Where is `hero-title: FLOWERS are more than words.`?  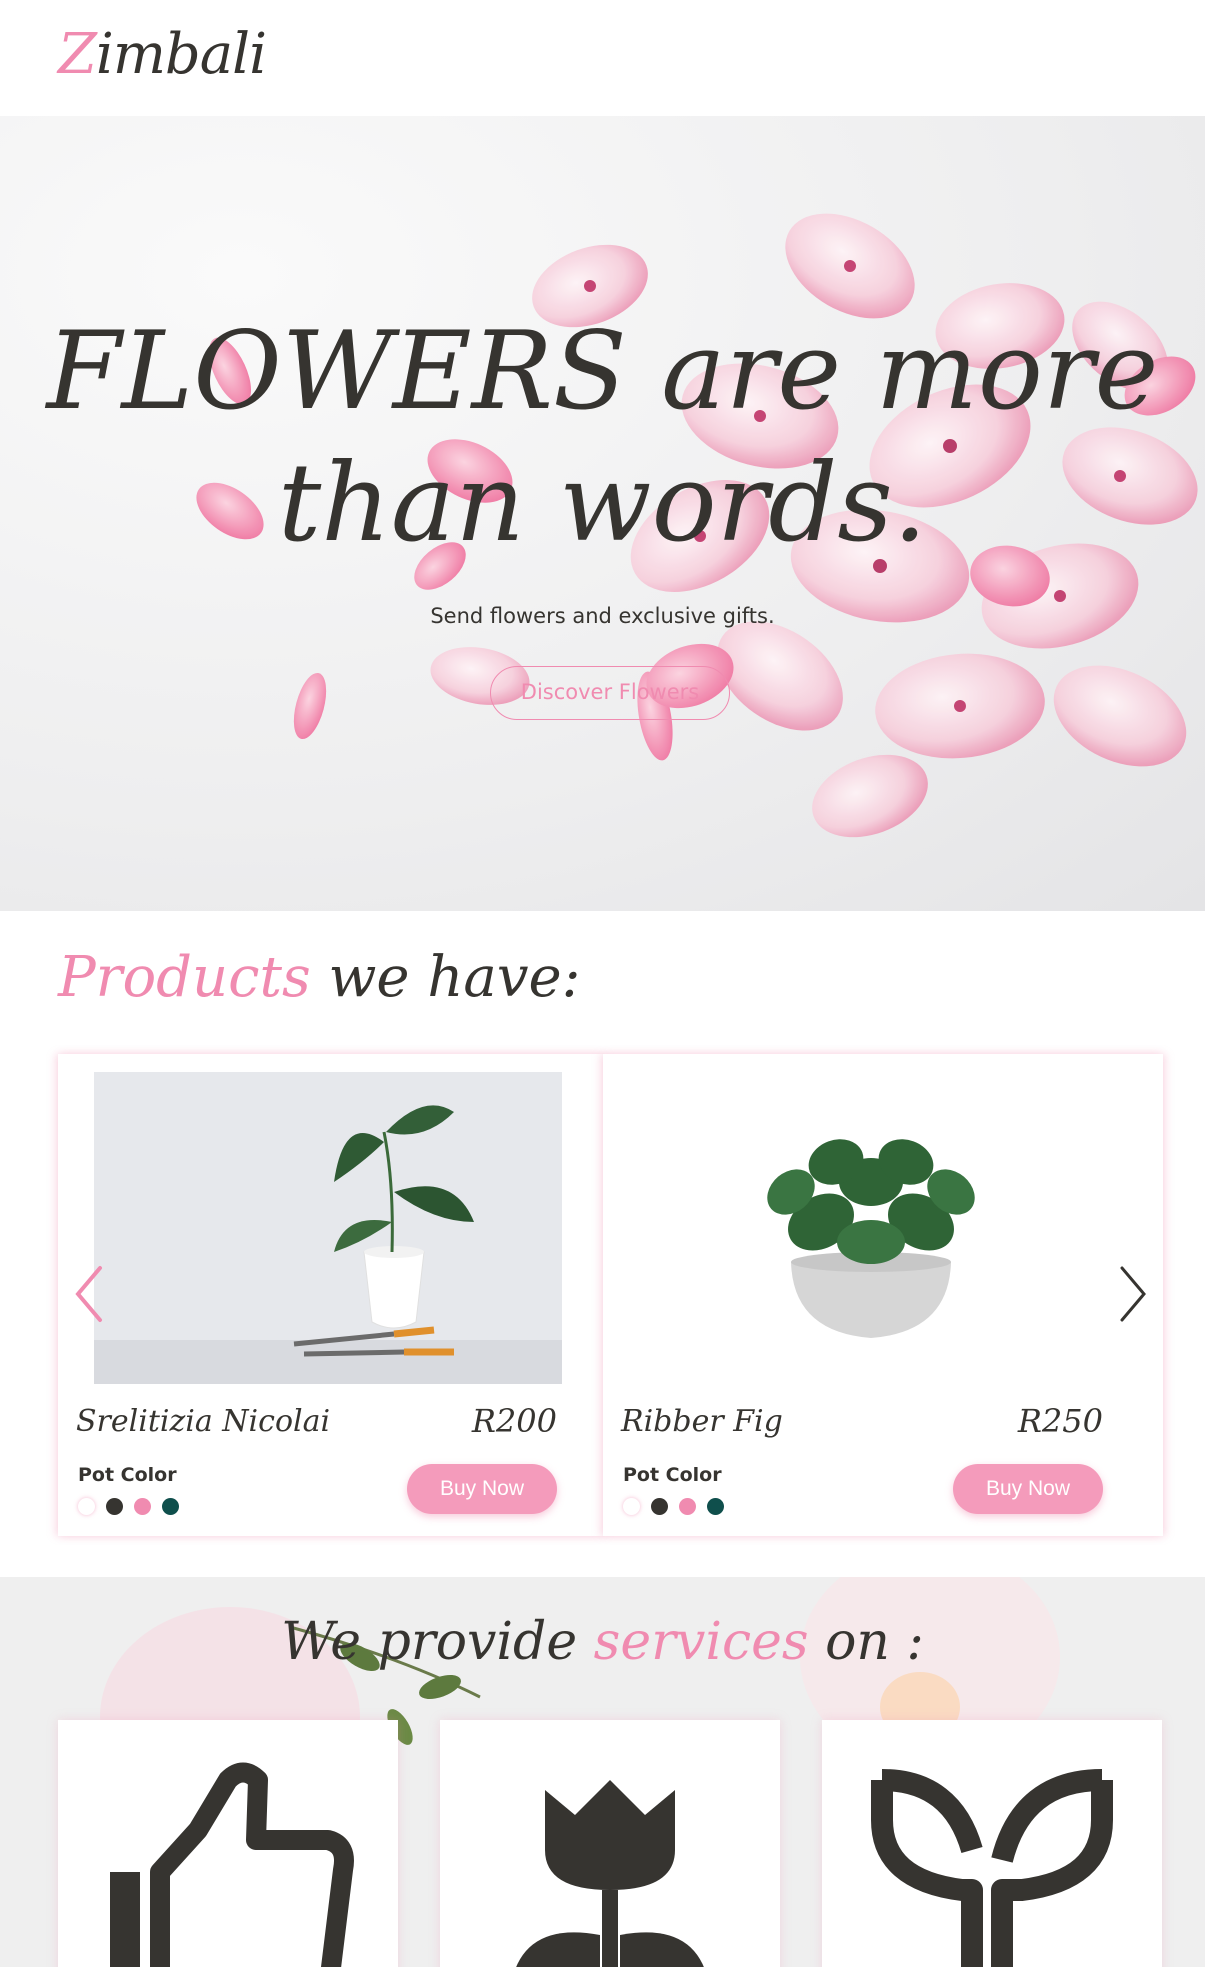
hero-title: FLOWERS are more than words. is located at coordinates (602, 438).